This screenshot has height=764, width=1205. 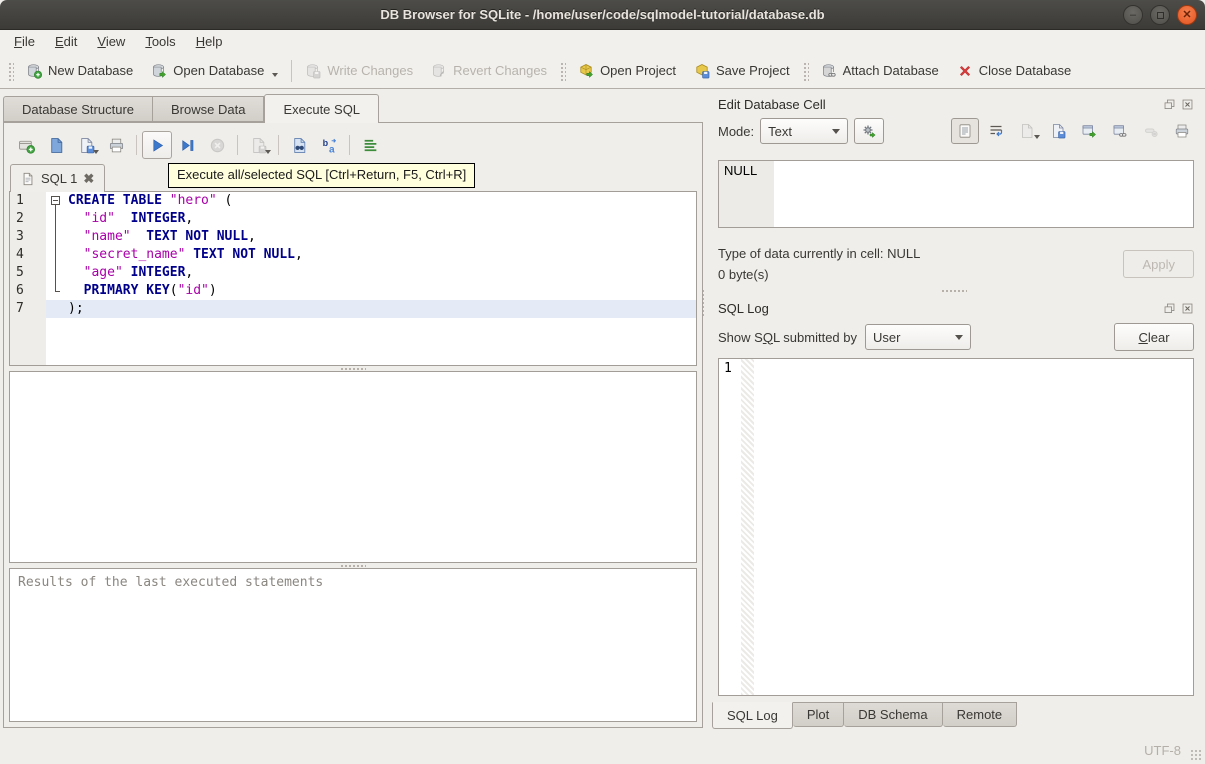 I want to click on log-line-number: 1, so click(x=728, y=368).